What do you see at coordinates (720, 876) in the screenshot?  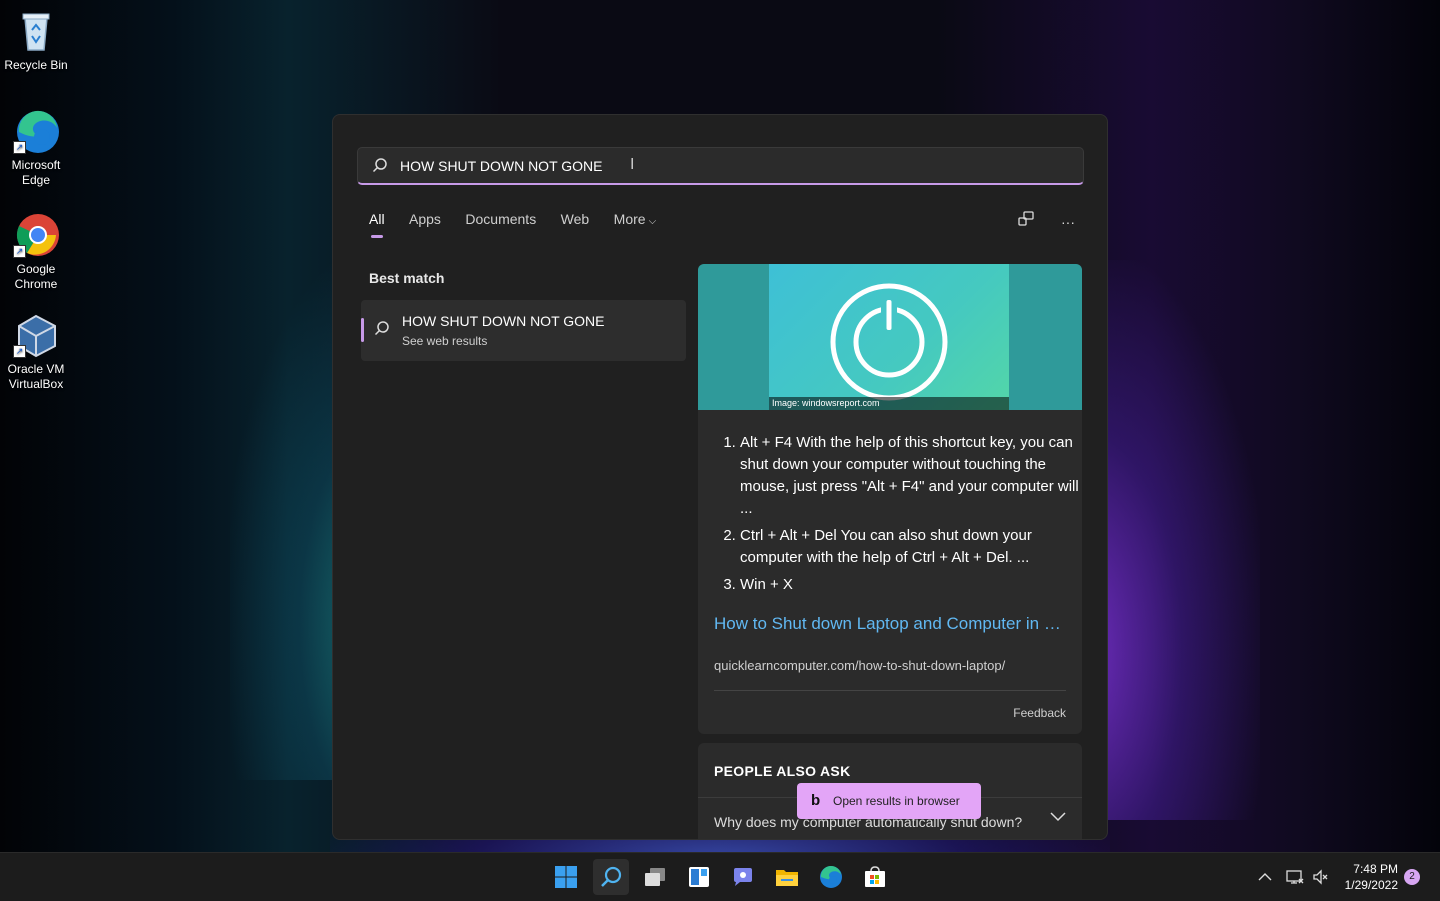 I see `taskbar: 7:48 PM 1/29/2022 2` at bounding box center [720, 876].